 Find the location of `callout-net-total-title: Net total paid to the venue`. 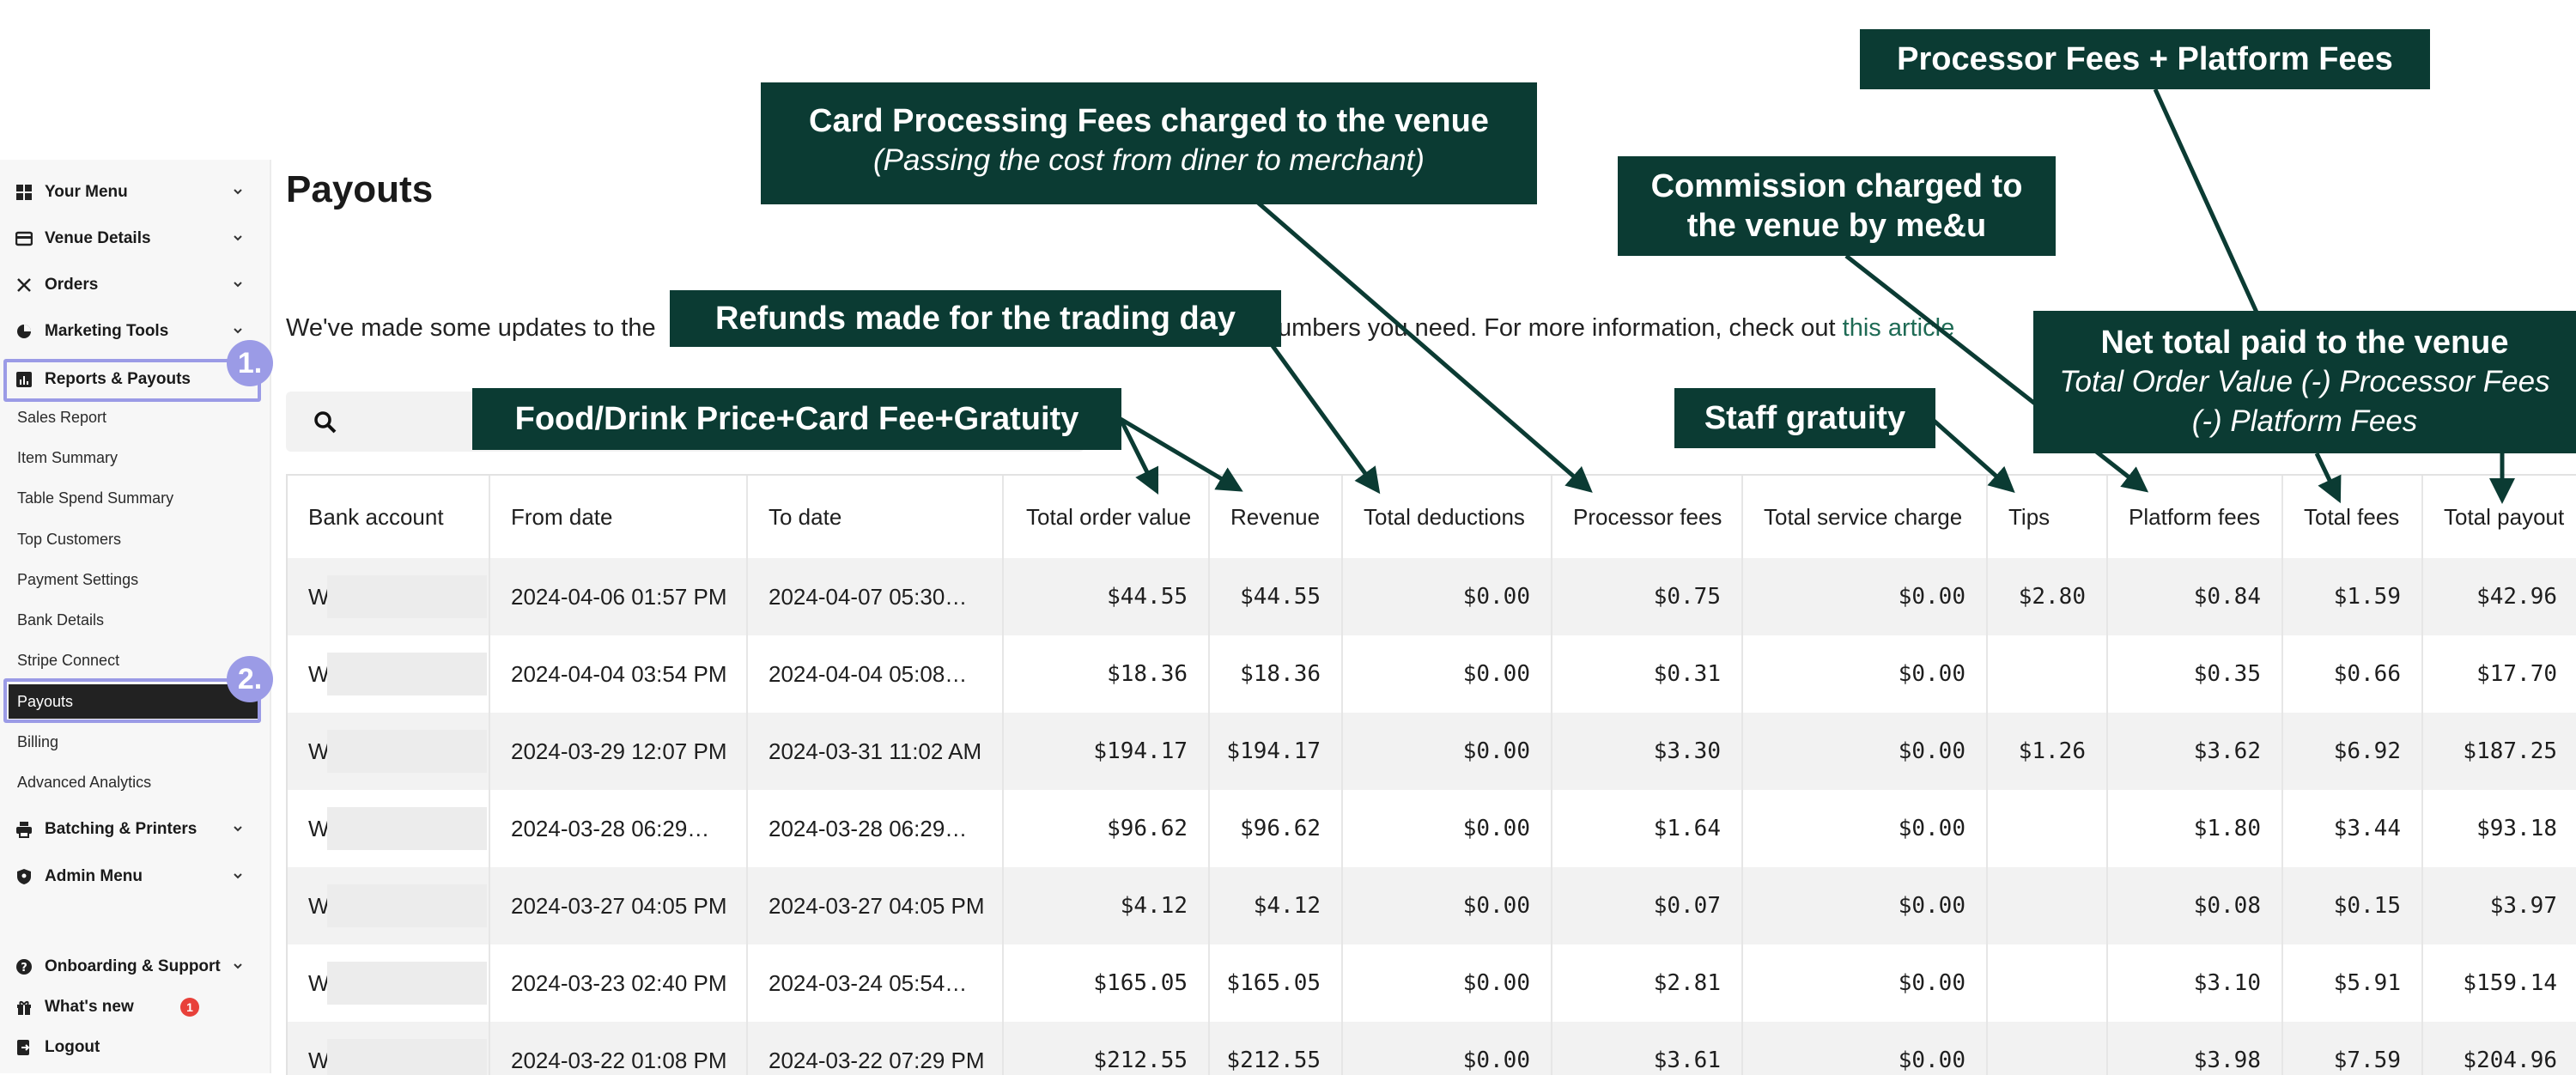

callout-net-total-title: Net total paid to the venue is located at coordinates (2304, 343).